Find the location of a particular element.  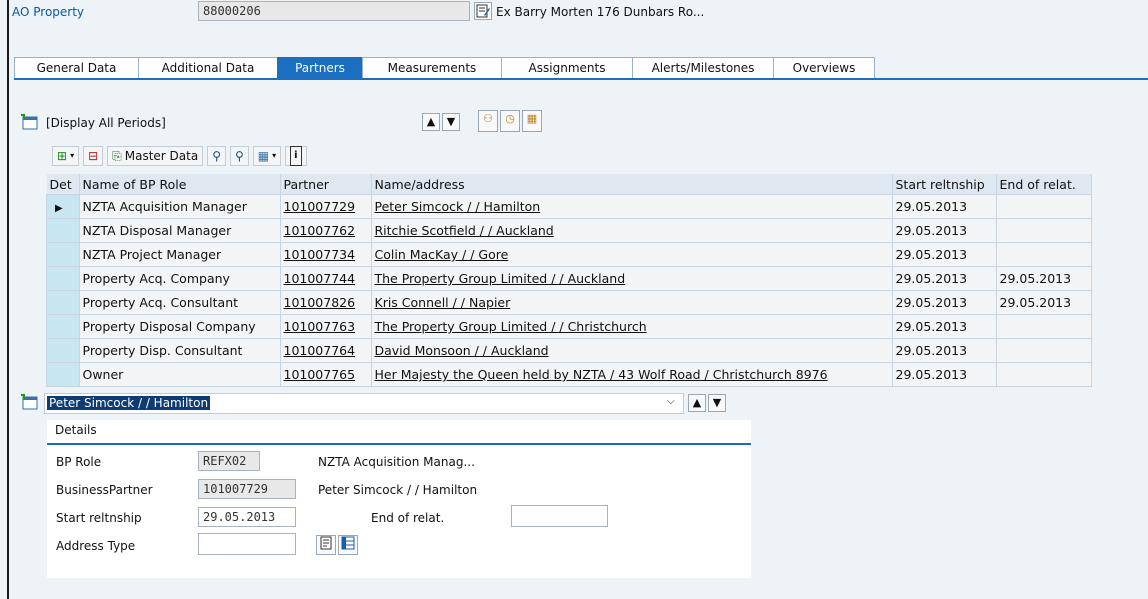

detail-expand-collapse-icon is located at coordinates (30, 403).